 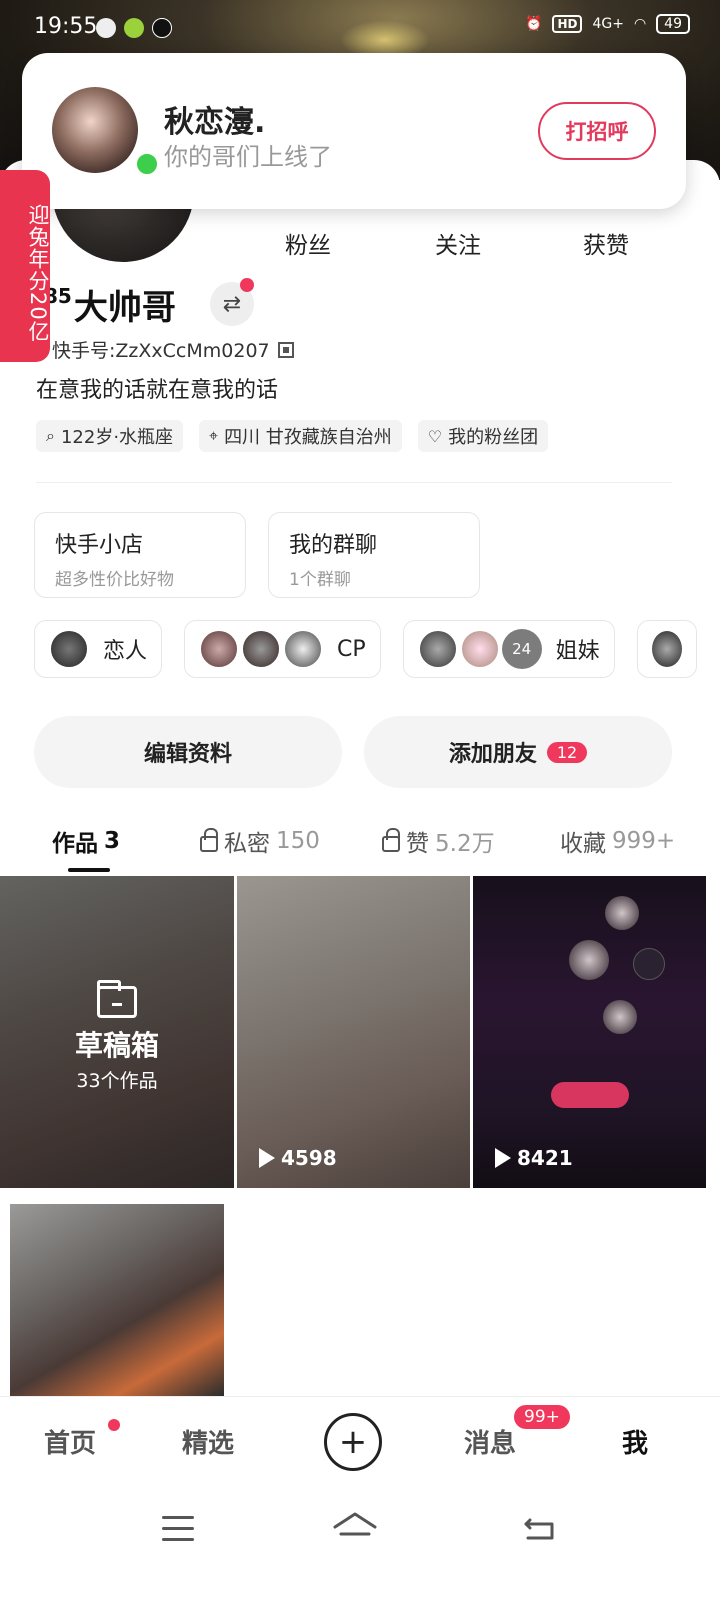 I want to click on profile-name: 85 大帅哥, so click(x=110, y=304).